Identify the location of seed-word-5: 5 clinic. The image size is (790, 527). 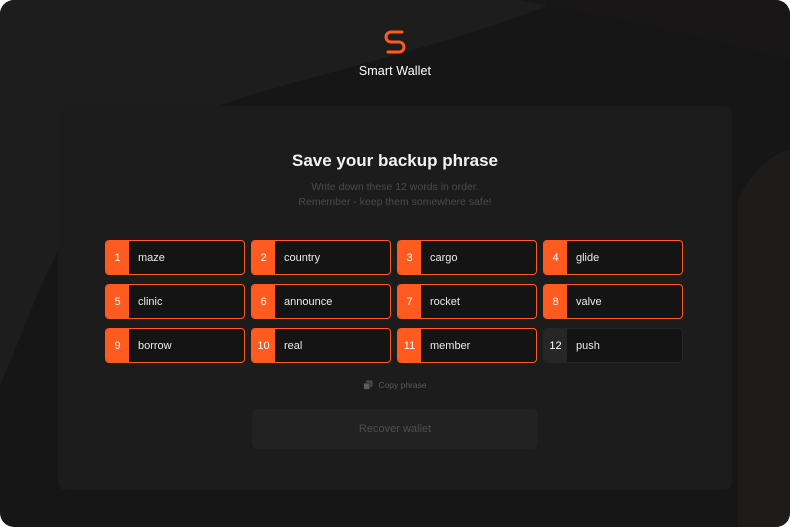
(175, 301).